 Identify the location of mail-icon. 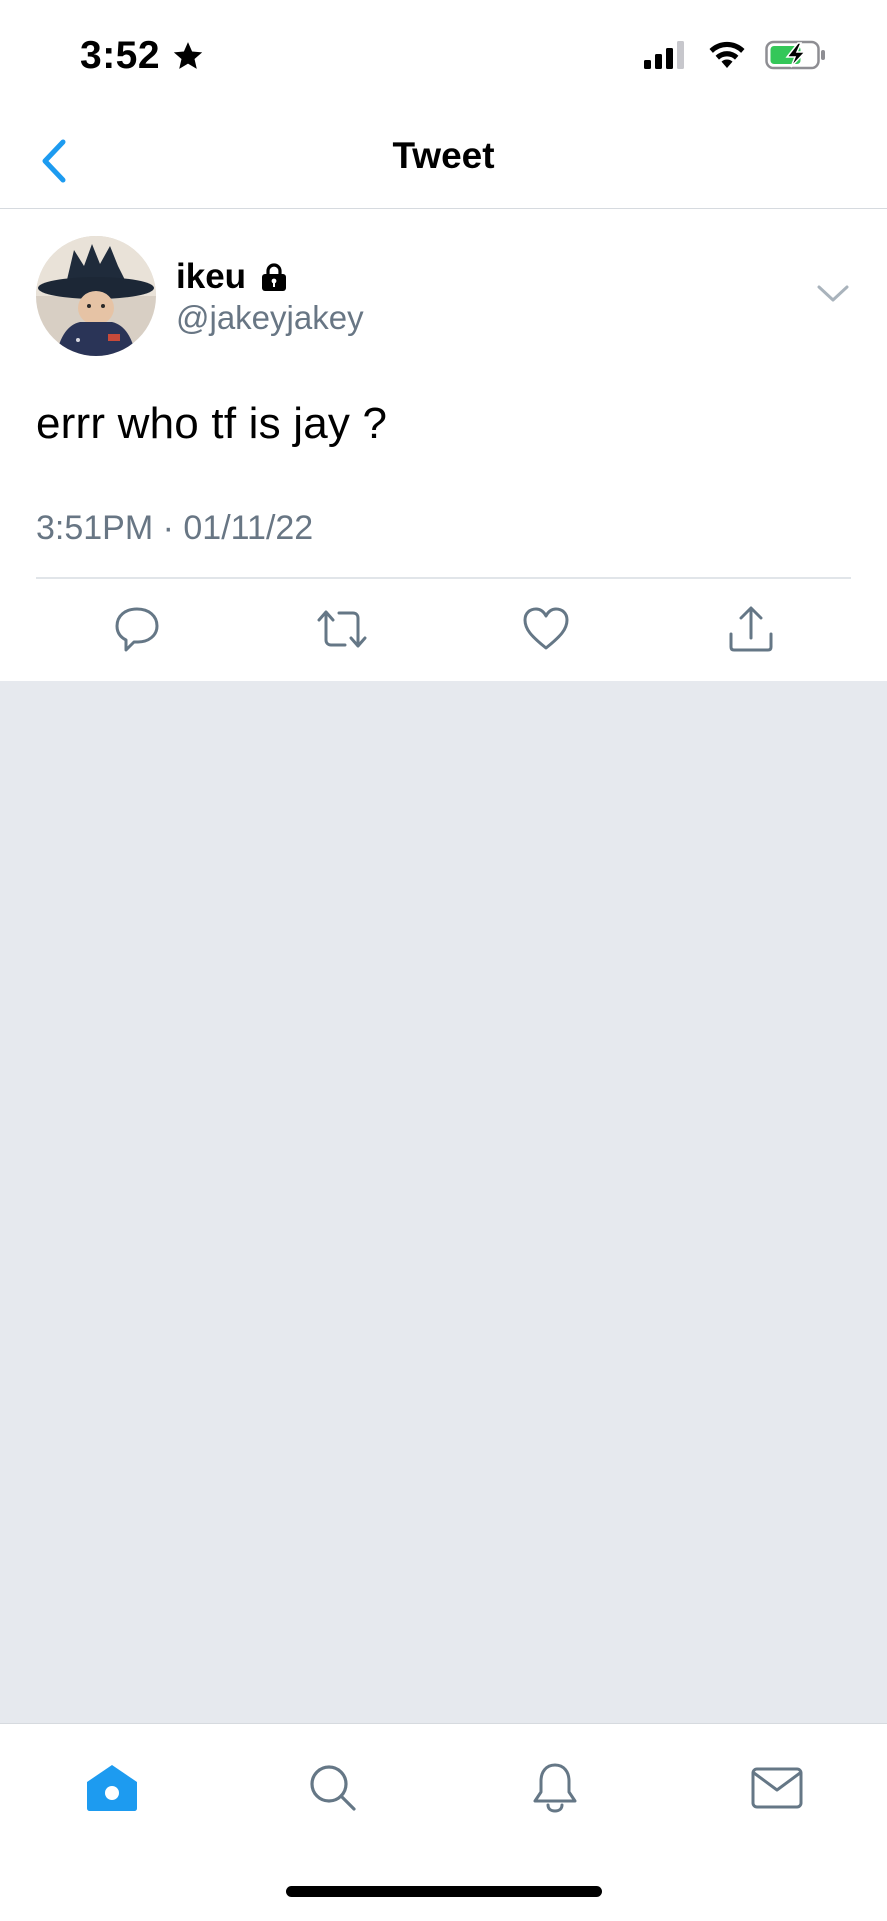
(777, 1788).